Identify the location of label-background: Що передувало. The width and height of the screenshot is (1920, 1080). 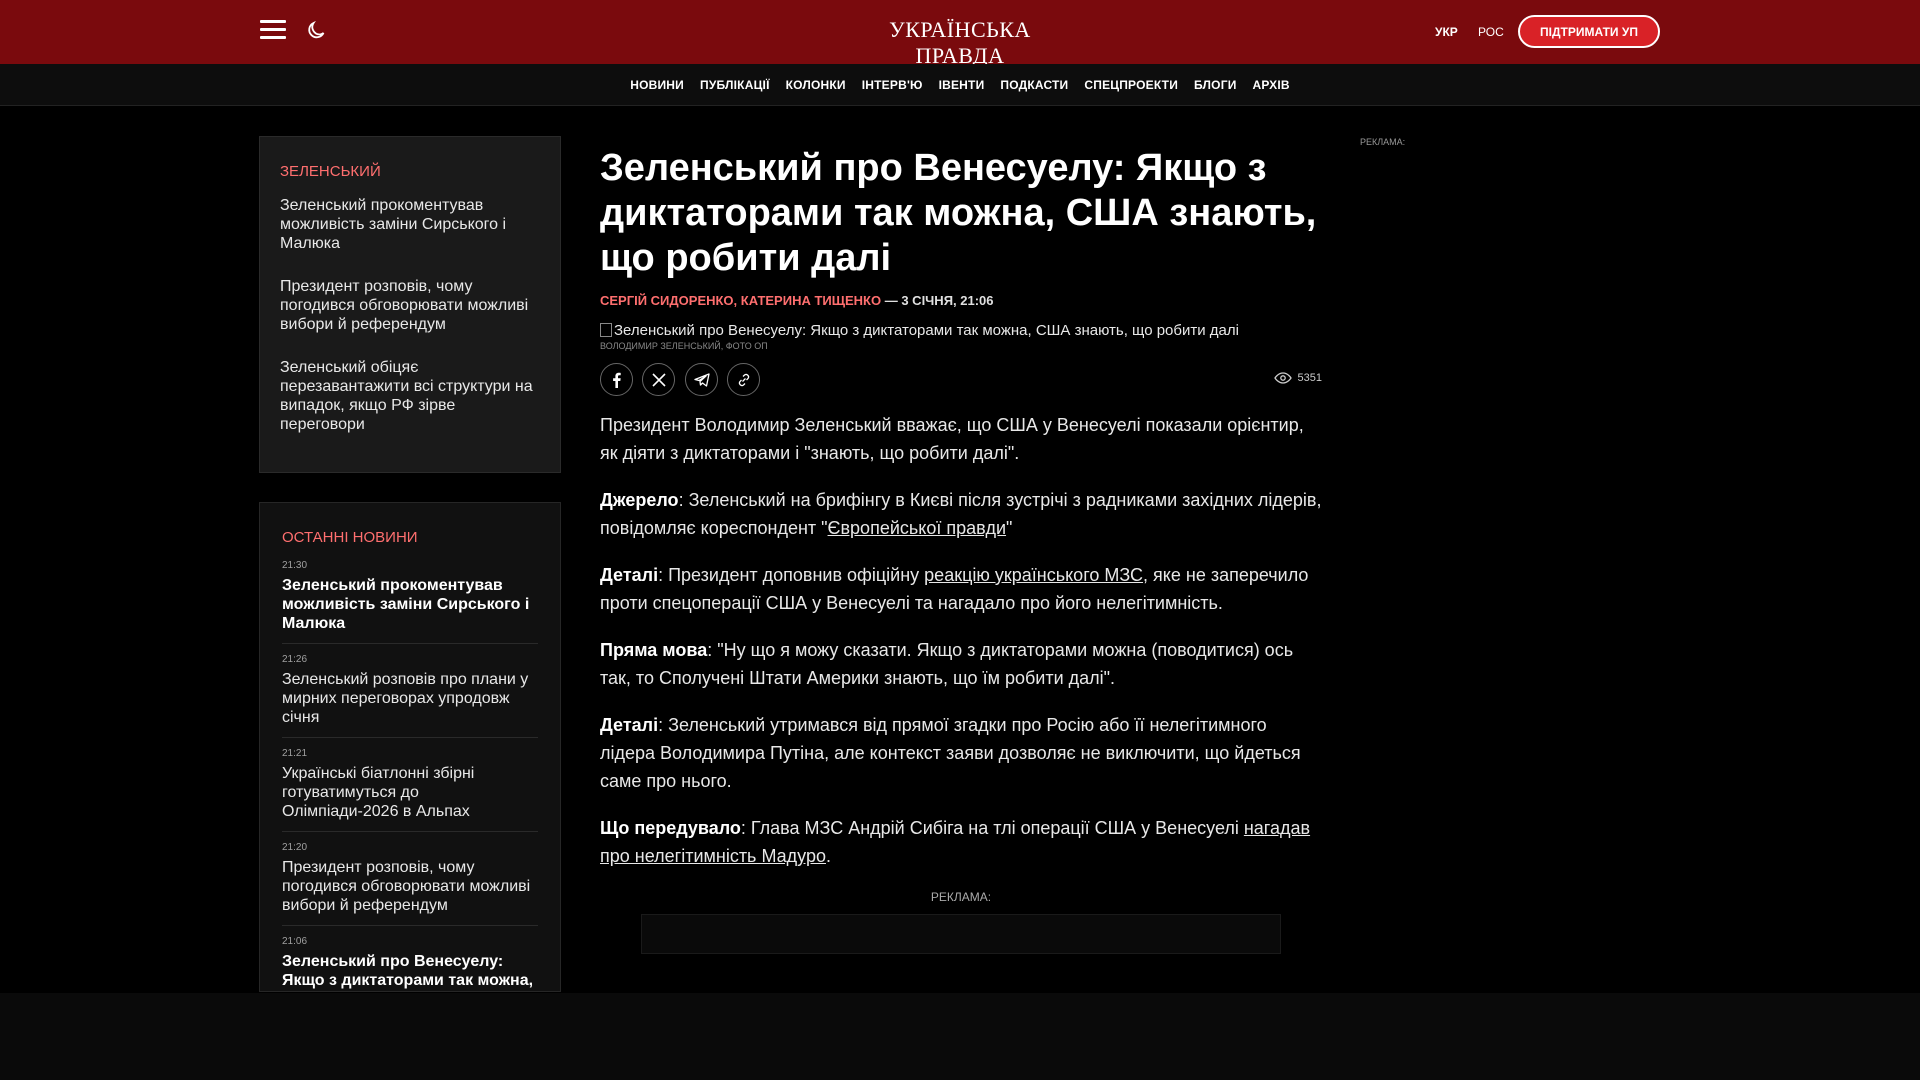
(670, 828).